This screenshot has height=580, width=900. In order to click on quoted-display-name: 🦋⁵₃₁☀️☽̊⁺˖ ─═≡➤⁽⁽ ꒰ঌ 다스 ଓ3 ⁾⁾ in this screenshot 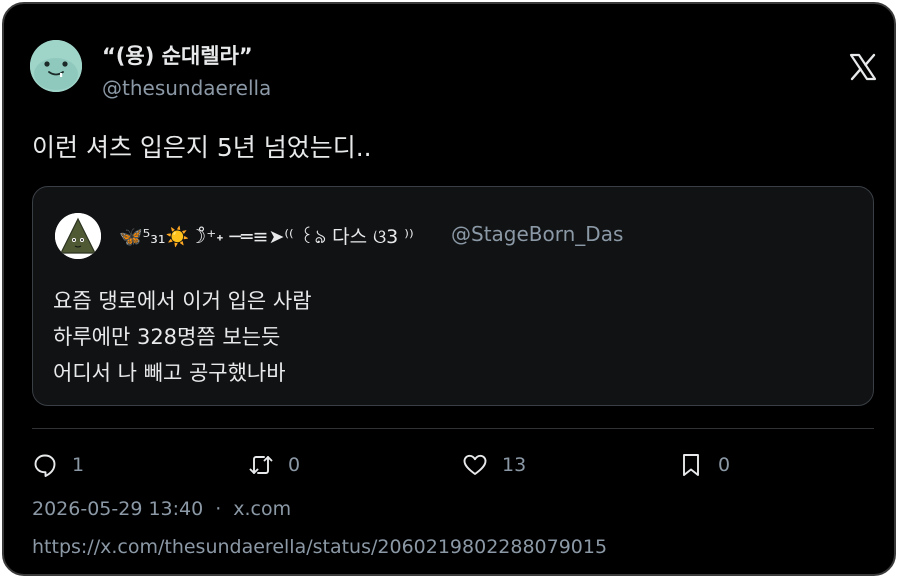, I will do `click(266, 238)`.